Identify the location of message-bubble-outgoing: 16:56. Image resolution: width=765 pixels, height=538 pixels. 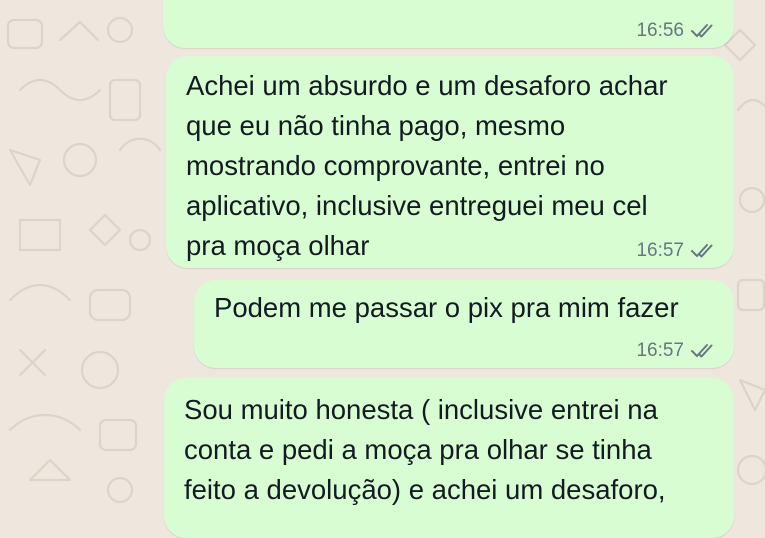
(448, 24).